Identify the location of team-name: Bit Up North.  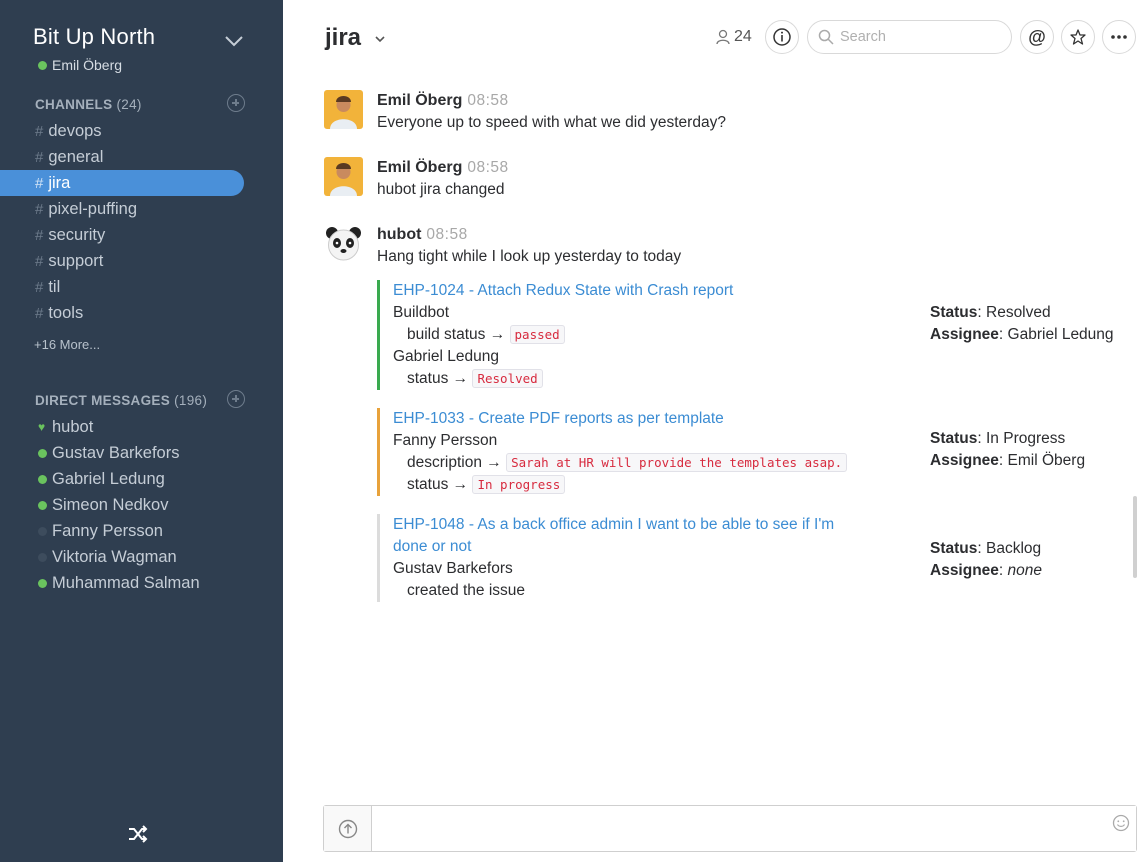
(94, 37).